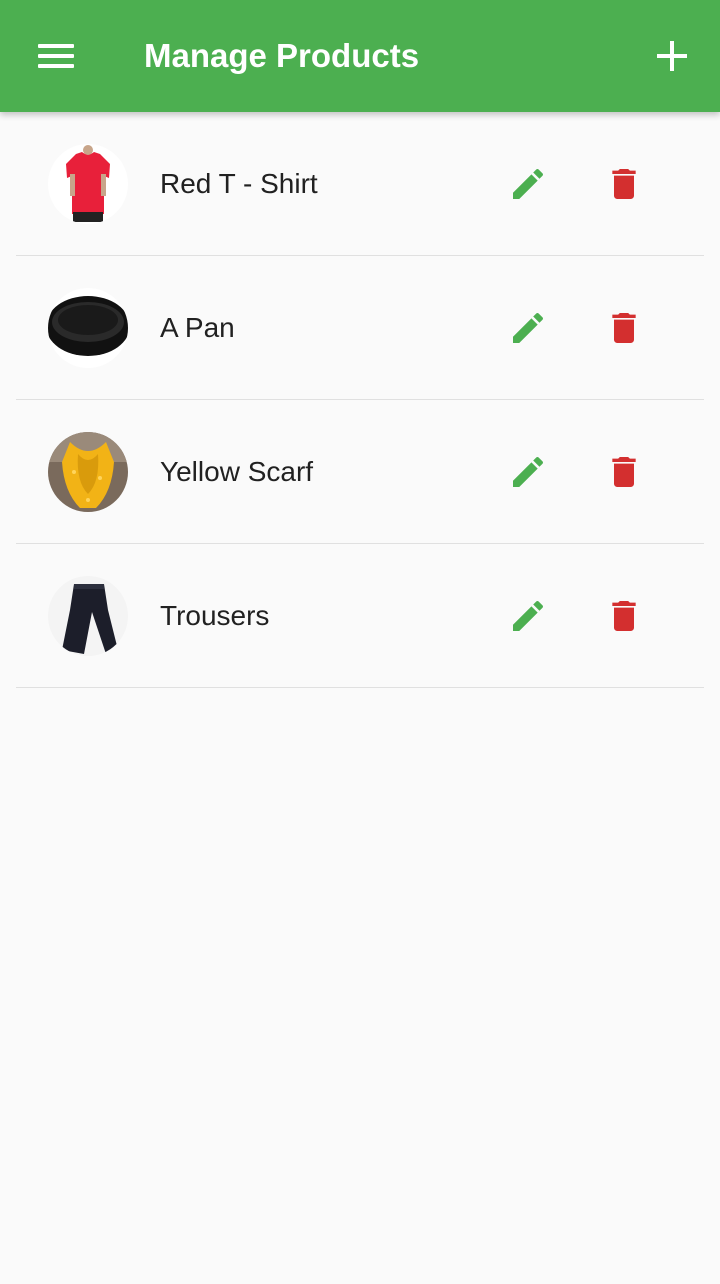 This screenshot has width=720, height=1284. I want to click on product-avatar-red-tshirt, so click(88, 184).